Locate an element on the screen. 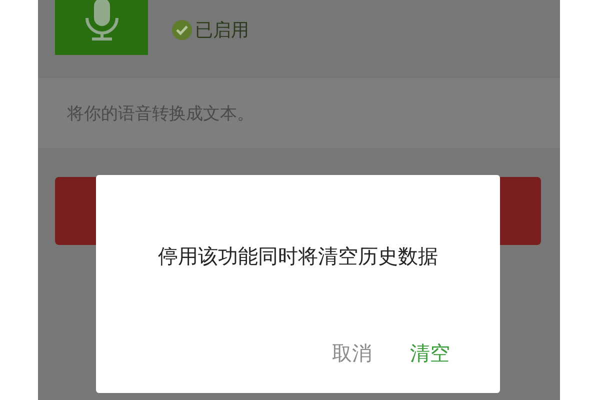 The image size is (600, 400). status-label: 已启用 is located at coordinates (222, 30).